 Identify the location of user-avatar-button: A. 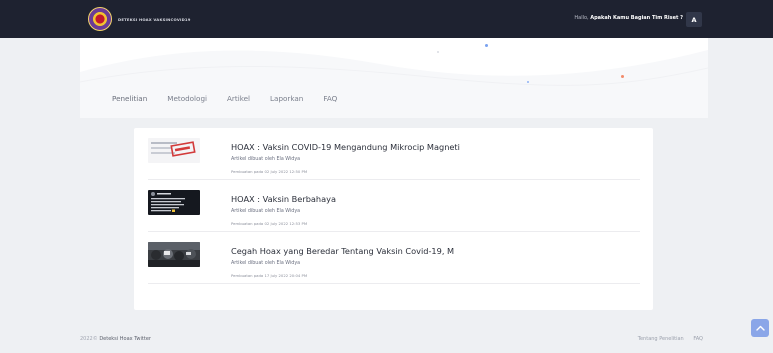
(694, 19).